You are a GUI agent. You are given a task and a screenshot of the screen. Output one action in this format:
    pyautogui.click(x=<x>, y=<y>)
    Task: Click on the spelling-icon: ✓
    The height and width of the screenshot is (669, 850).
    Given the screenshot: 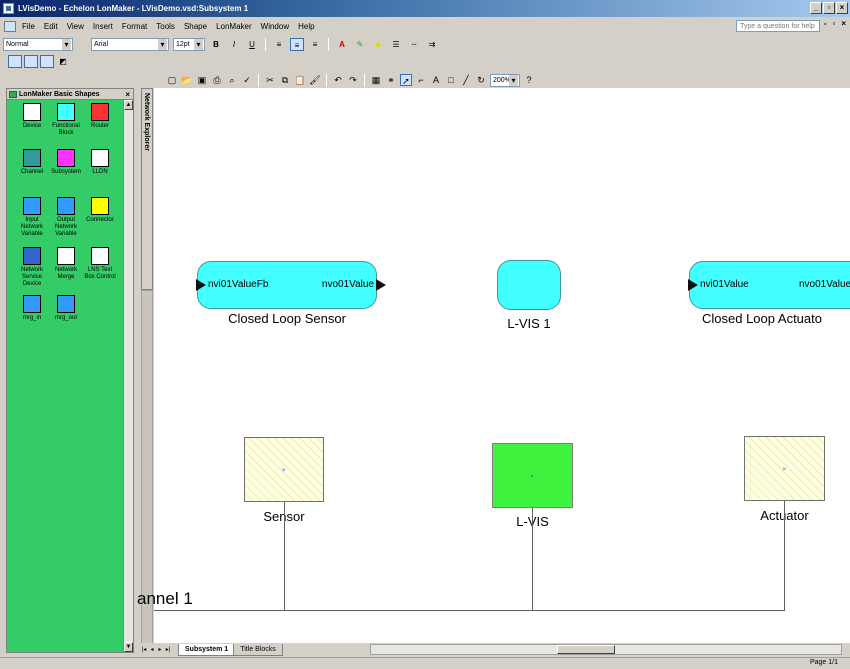 What is the action you would take?
    pyautogui.click(x=247, y=80)
    